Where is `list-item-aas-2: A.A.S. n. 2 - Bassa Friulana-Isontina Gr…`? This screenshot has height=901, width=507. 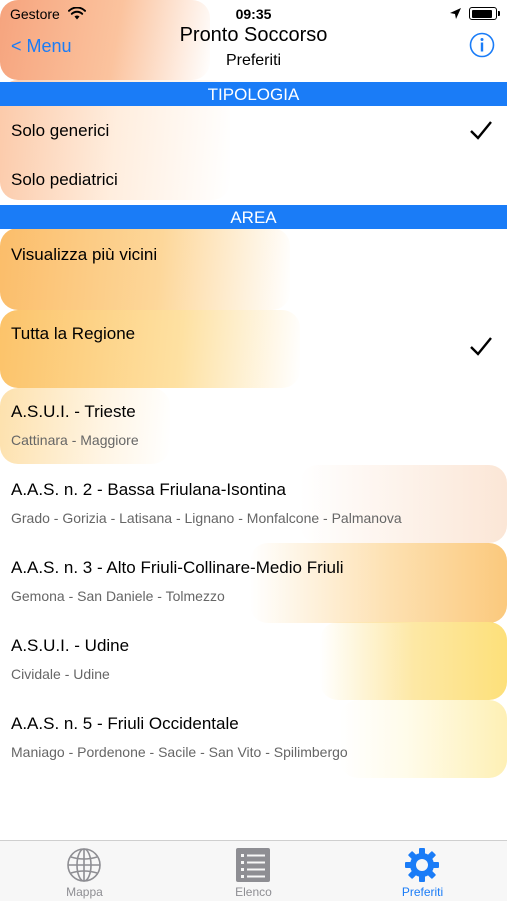
list-item-aas-2: A.A.S. n. 2 - Bassa Friulana-Isontina Gr… is located at coordinates (253, 504).